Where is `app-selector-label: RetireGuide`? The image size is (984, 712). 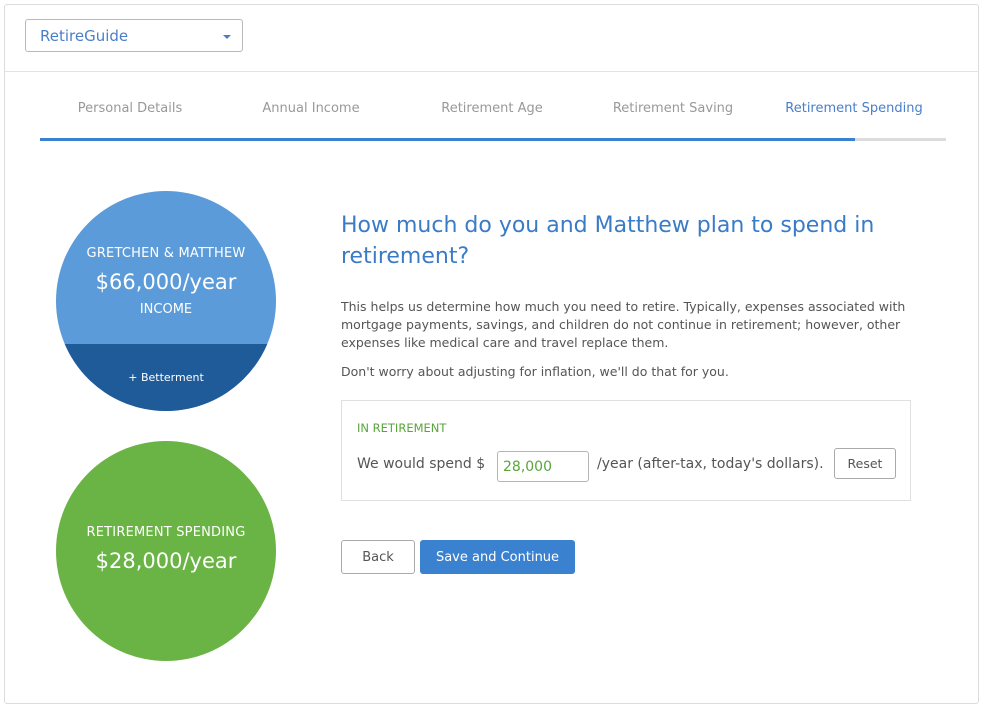 app-selector-label: RetireGuide is located at coordinates (84, 36).